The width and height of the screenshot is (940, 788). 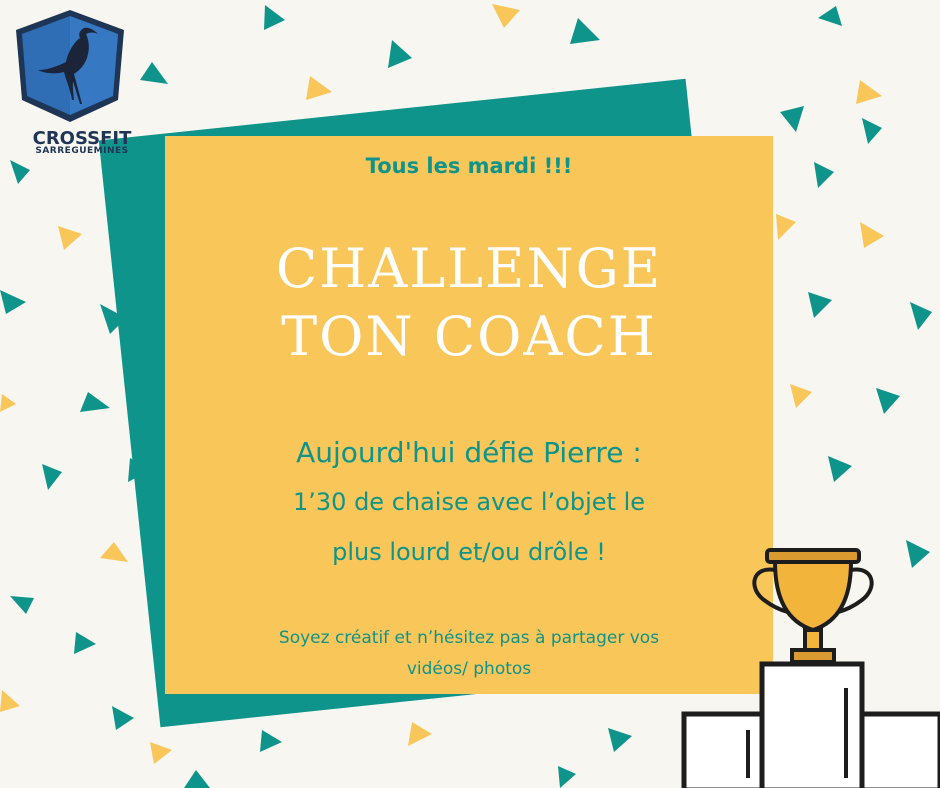 What do you see at coordinates (469, 502) in the screenshot?
I see `description-line-1: 1’30 de chaise avec l’objet le` at bounding box center [469, 502].